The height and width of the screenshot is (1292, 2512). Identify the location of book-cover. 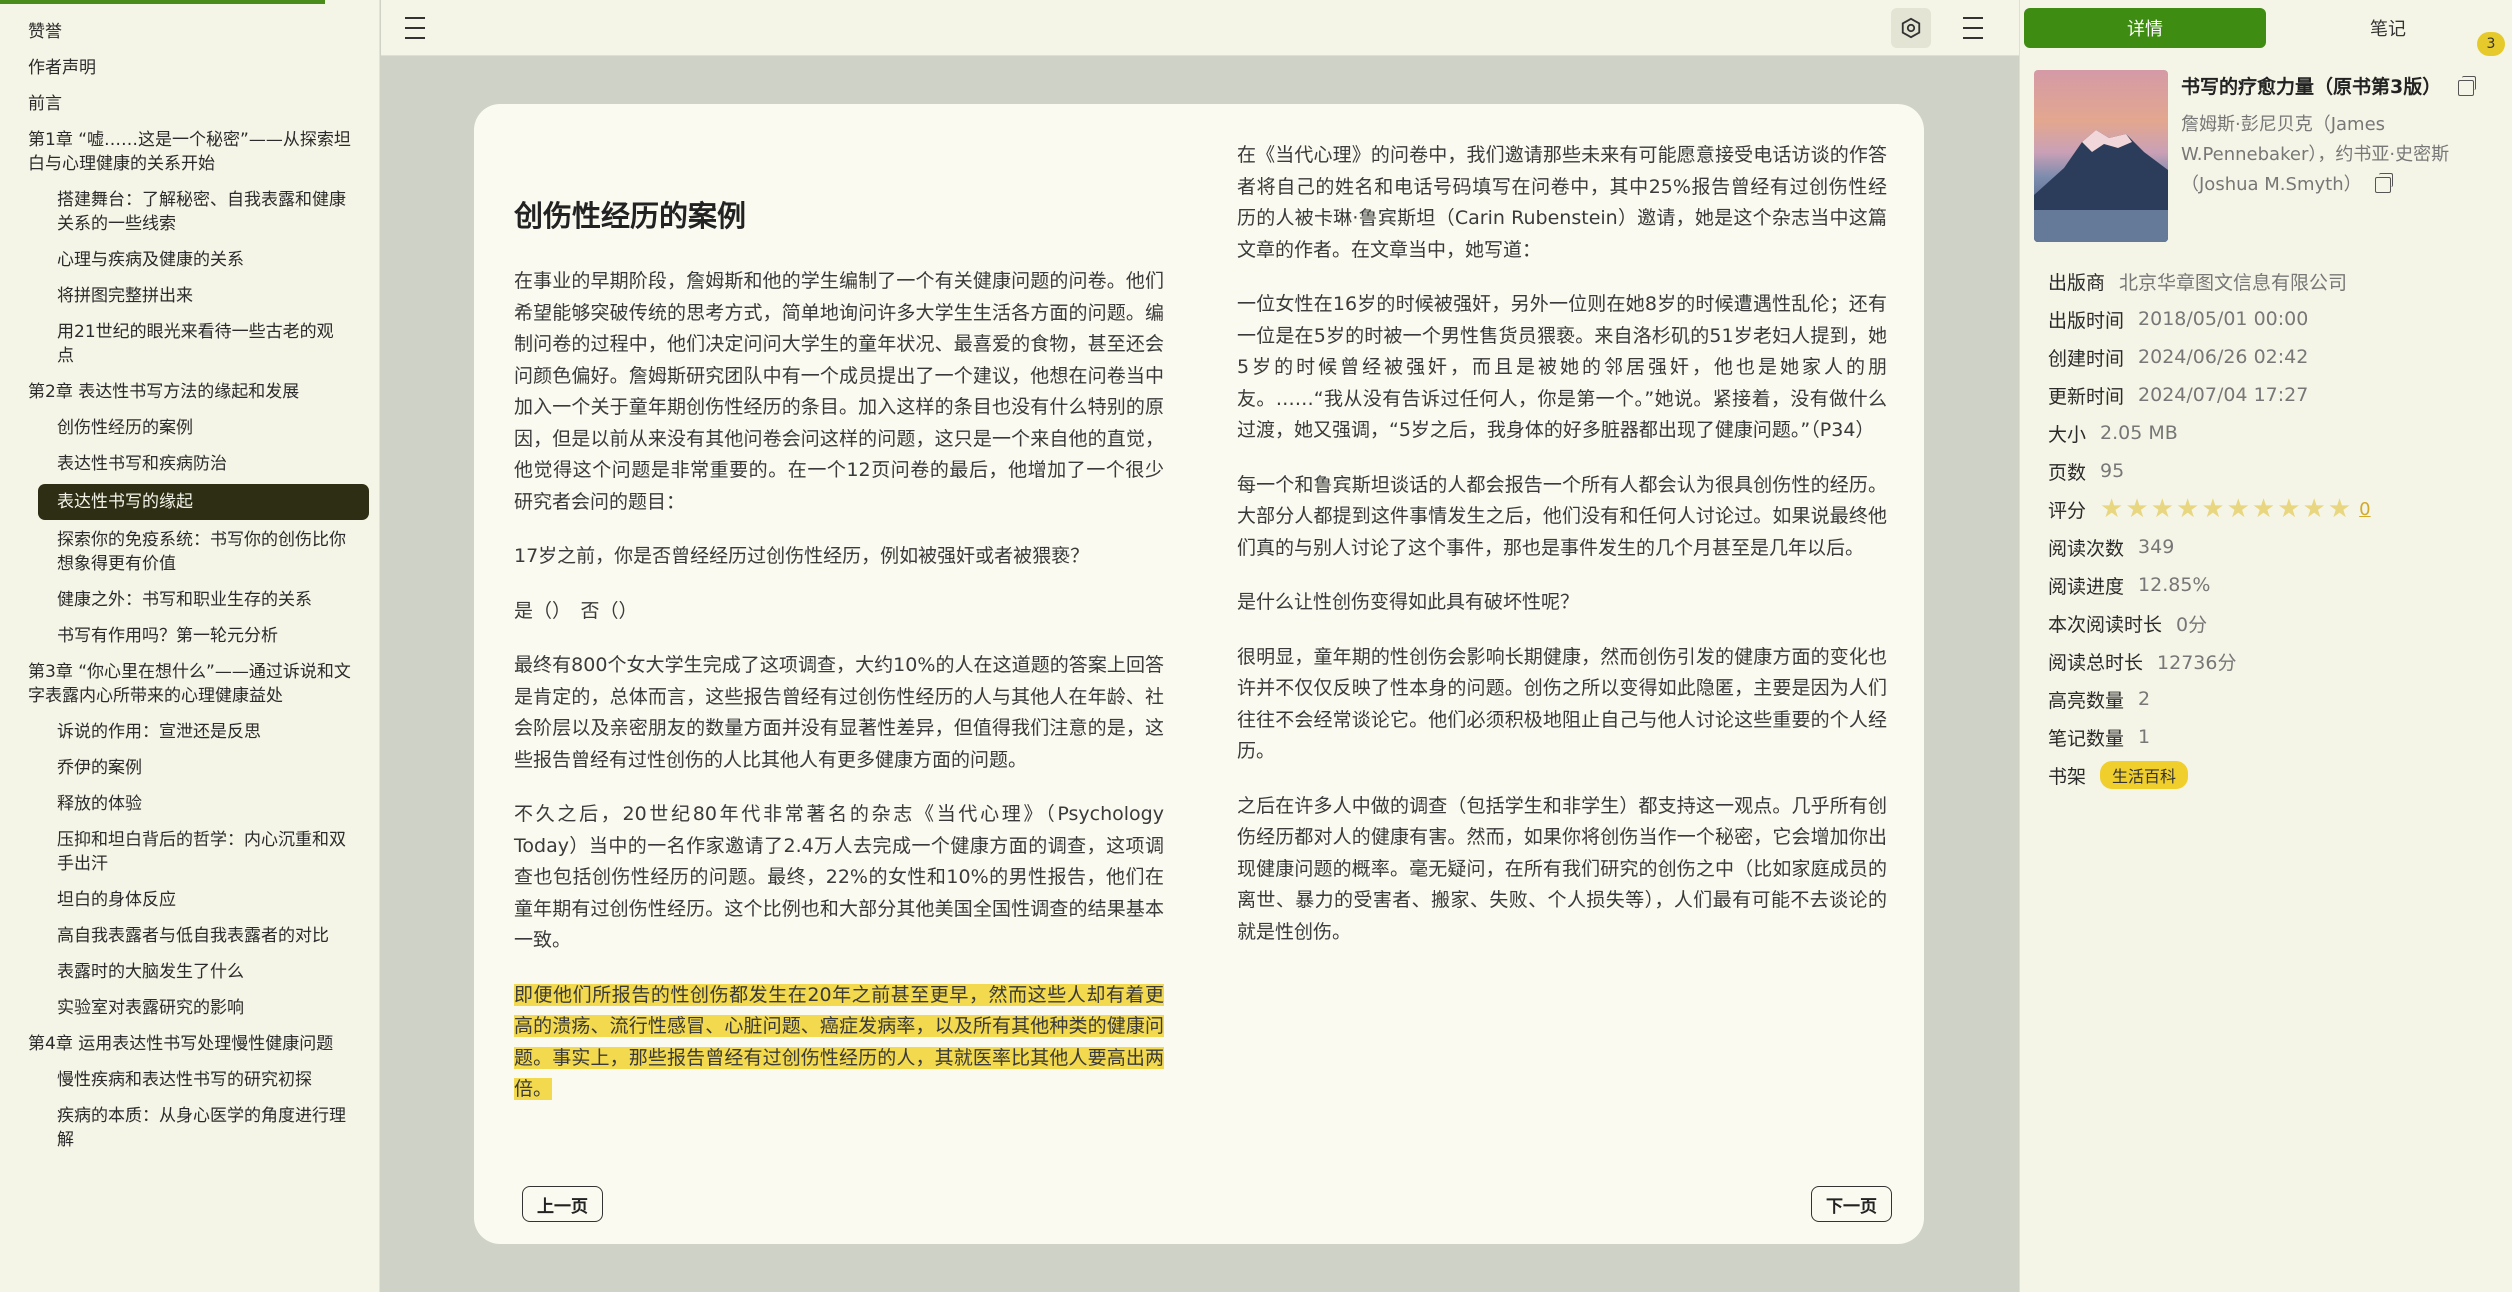
(2101, 156).